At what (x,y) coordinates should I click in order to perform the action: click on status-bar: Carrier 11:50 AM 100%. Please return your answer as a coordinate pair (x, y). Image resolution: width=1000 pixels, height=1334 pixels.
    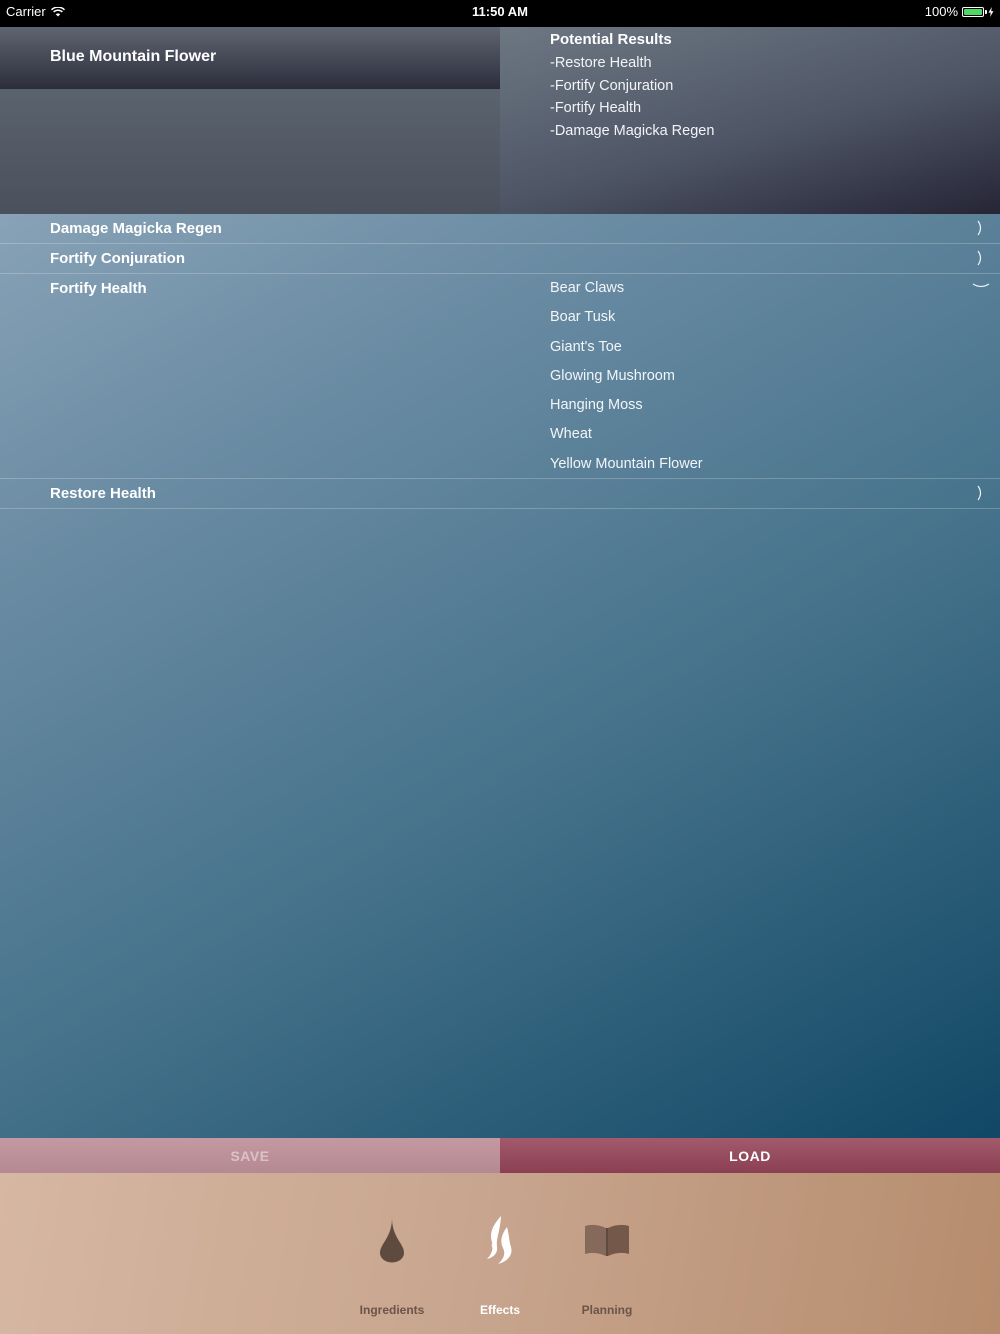
    Looking at the image, I should click on (500, 13).